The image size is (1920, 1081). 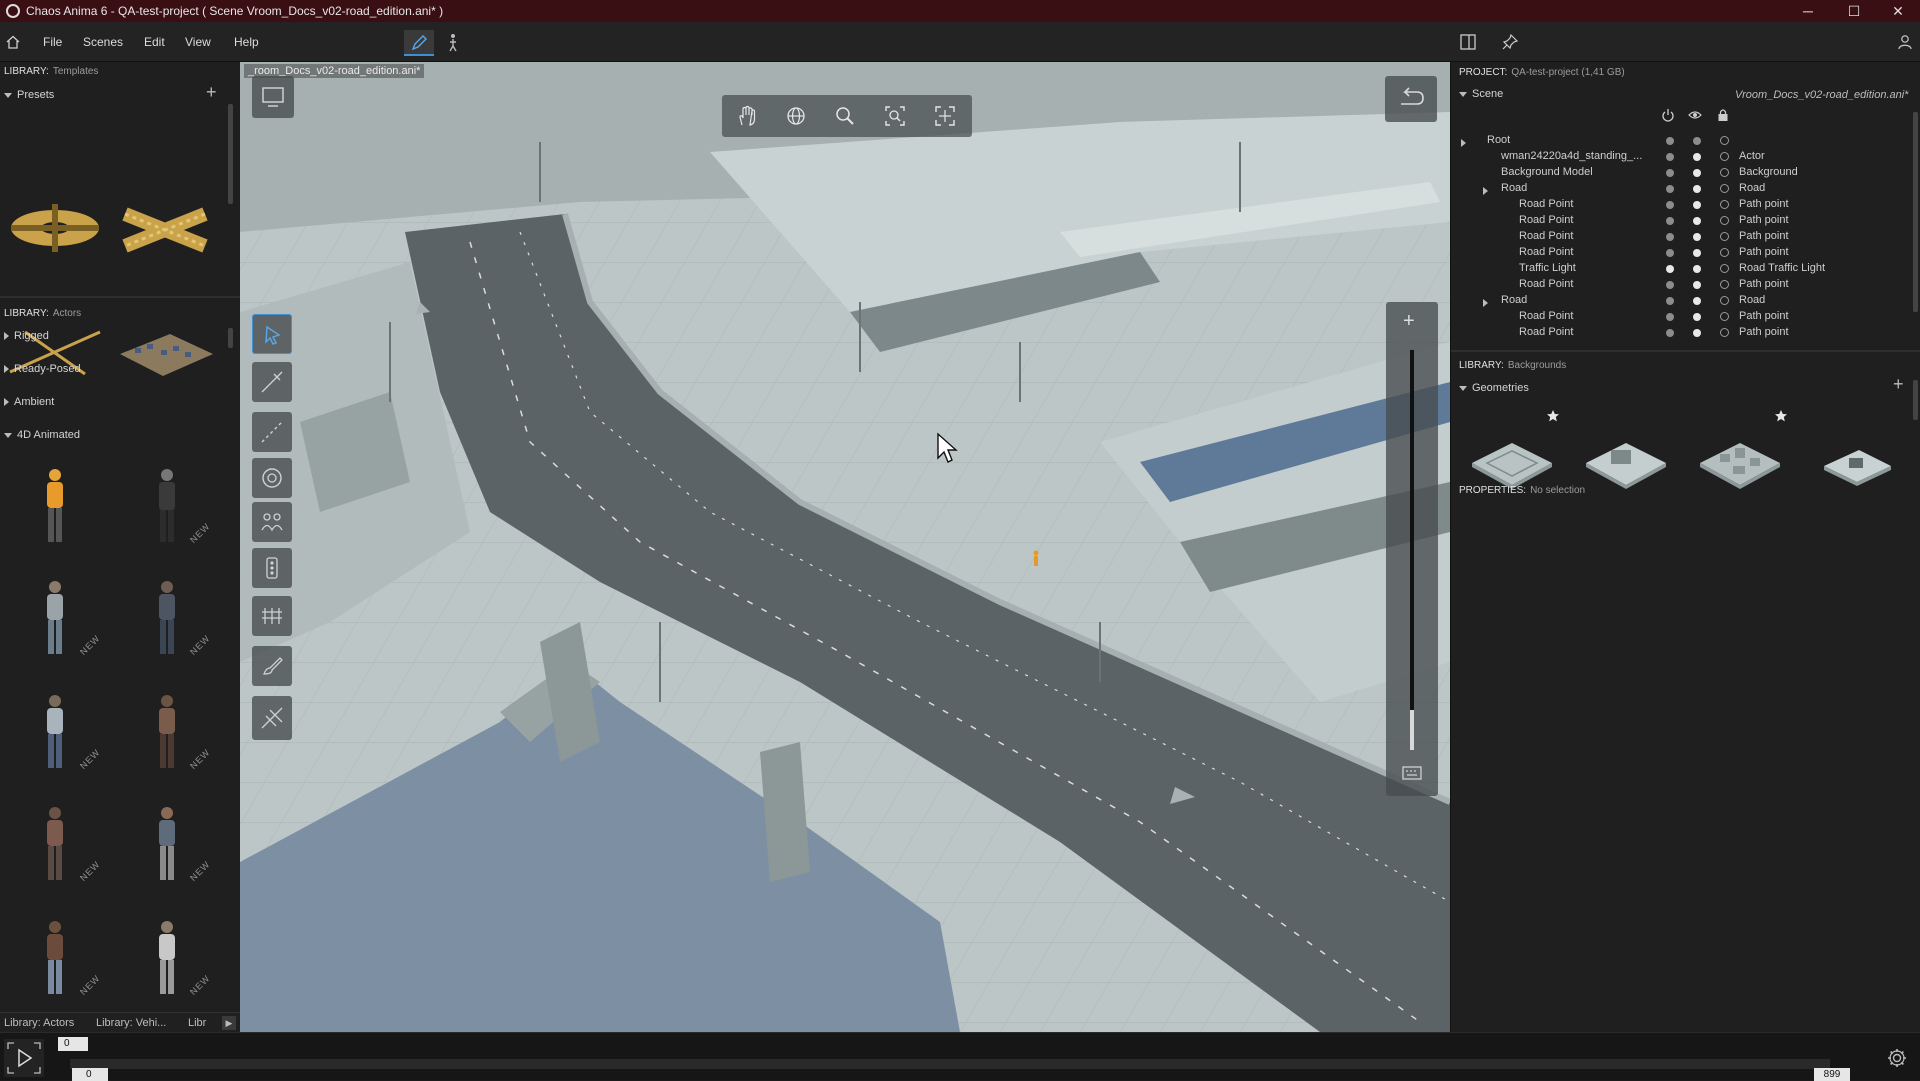 I want to click on add-geometry-icon: +, so click(x=1898, y=384).